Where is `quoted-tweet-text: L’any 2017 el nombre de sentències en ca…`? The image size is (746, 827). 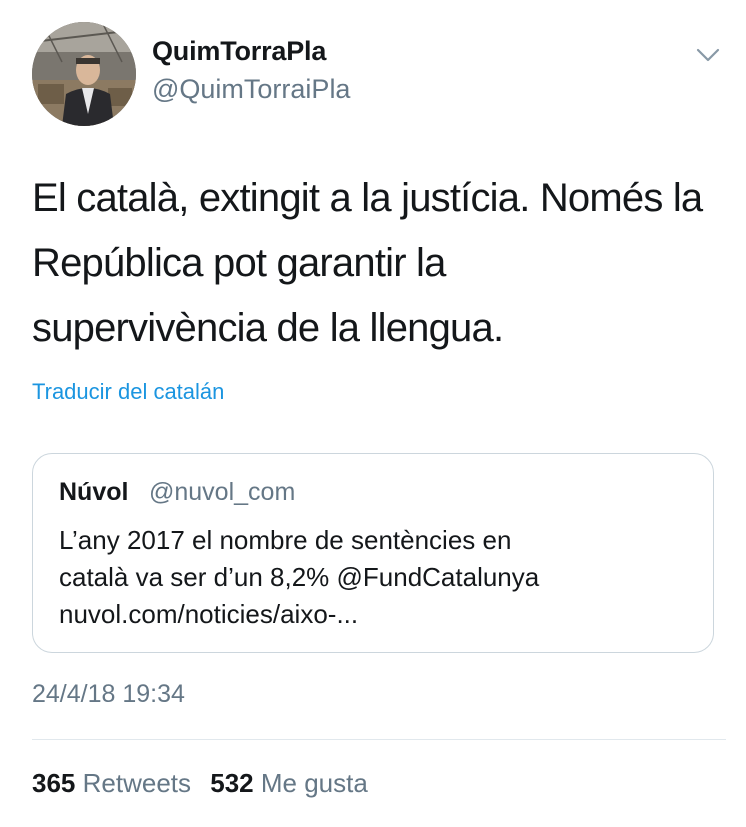 quoted-tweet-text: L’any 2017 el nombre de sentències en ca… is located at coordinates (299, 577).